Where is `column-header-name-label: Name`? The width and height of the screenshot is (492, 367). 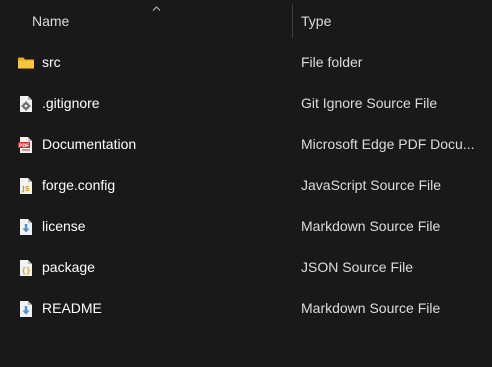 column-header-name-label: Name is located at coordinates (51, 21).